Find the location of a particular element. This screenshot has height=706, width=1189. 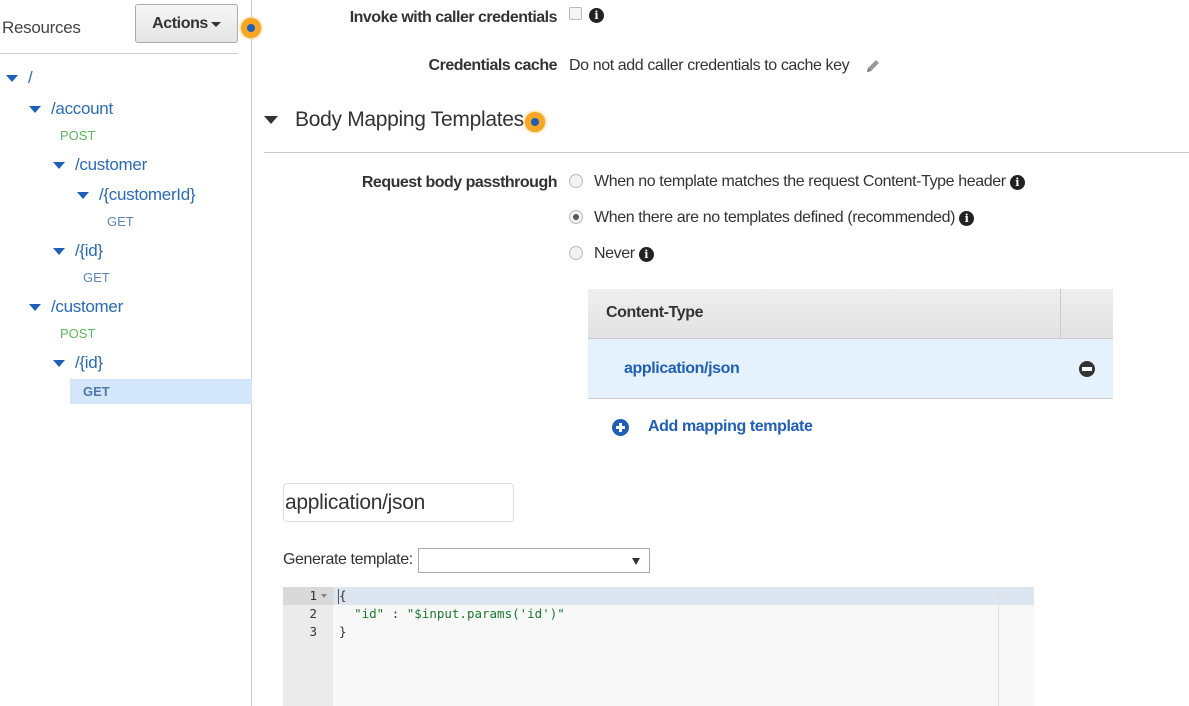

method-post-account: POST is located at coordinates (77, 135).